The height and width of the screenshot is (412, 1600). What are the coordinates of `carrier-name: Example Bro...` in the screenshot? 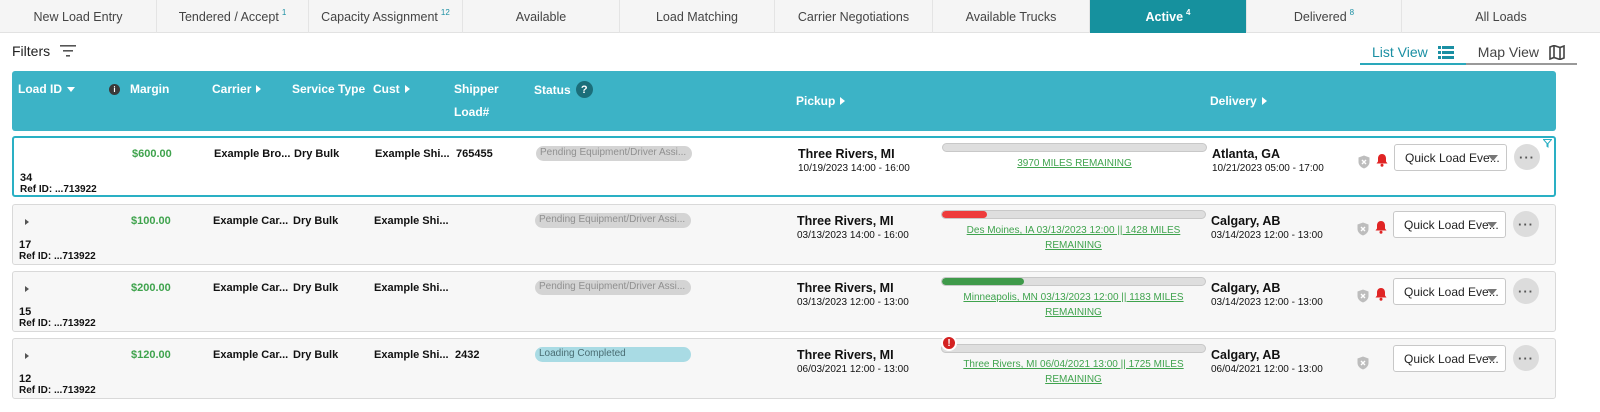 It's located at (252, 154).